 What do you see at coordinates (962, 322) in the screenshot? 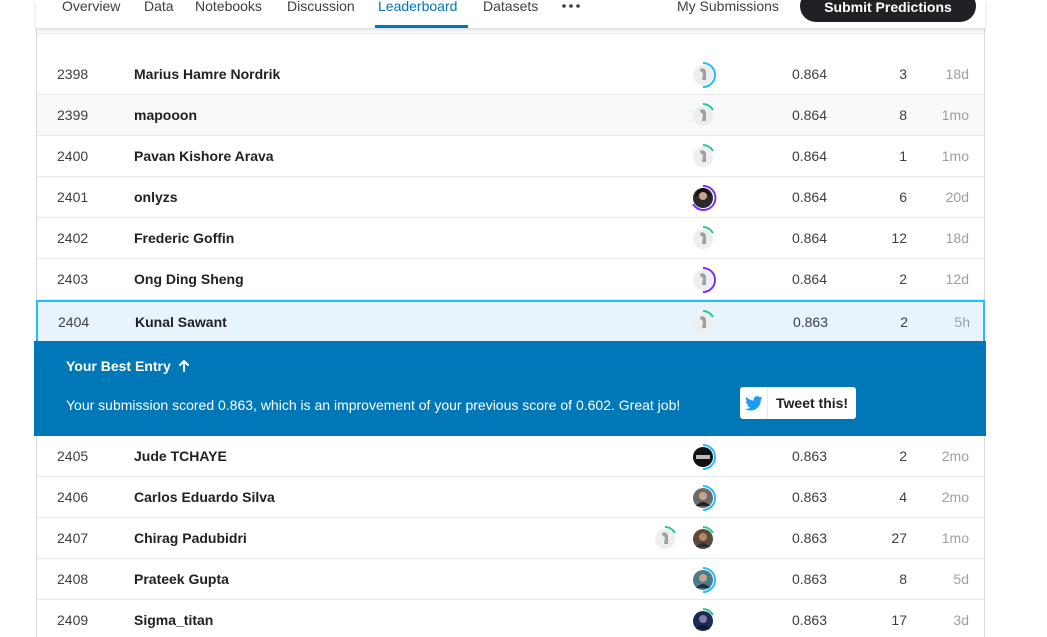
I see `last-cell: 5h` at bounding box center [962, 322].